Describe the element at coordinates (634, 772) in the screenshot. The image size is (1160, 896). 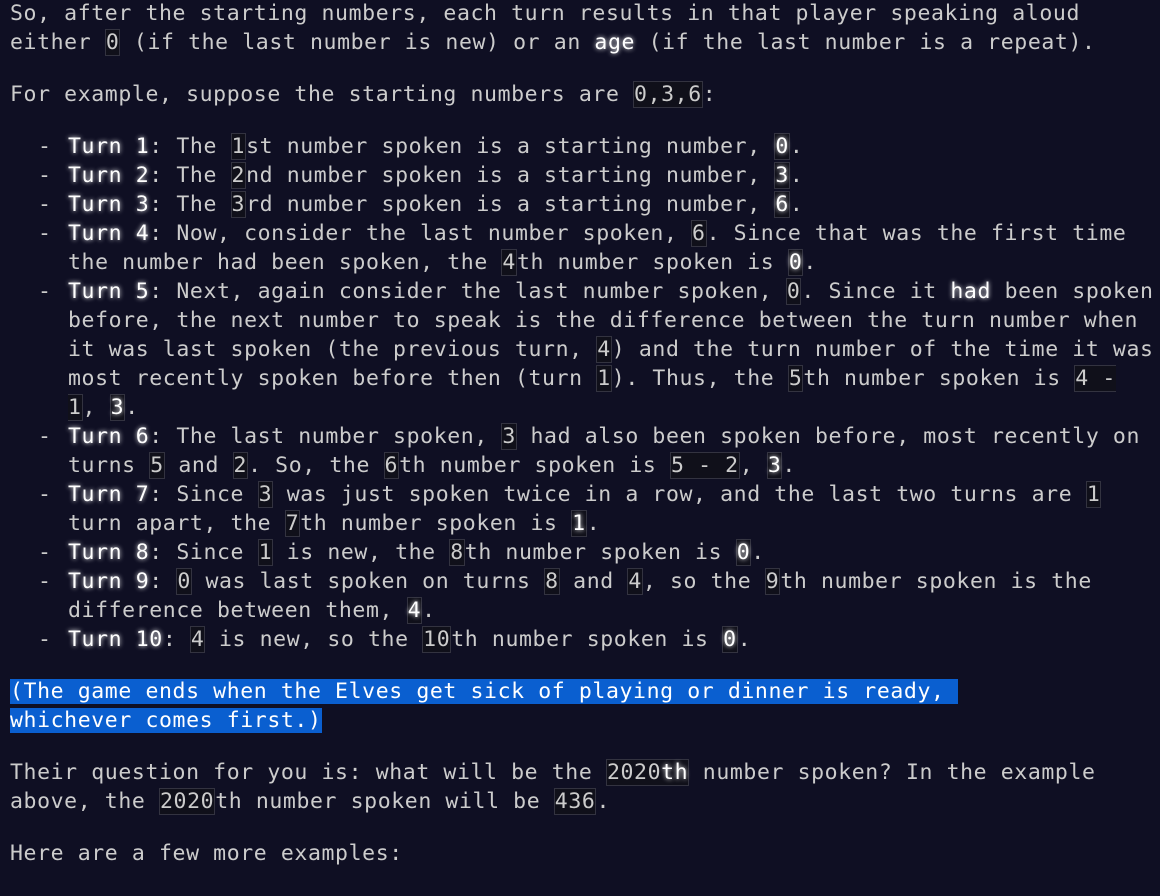
I see `code-number: 2020` at that location.